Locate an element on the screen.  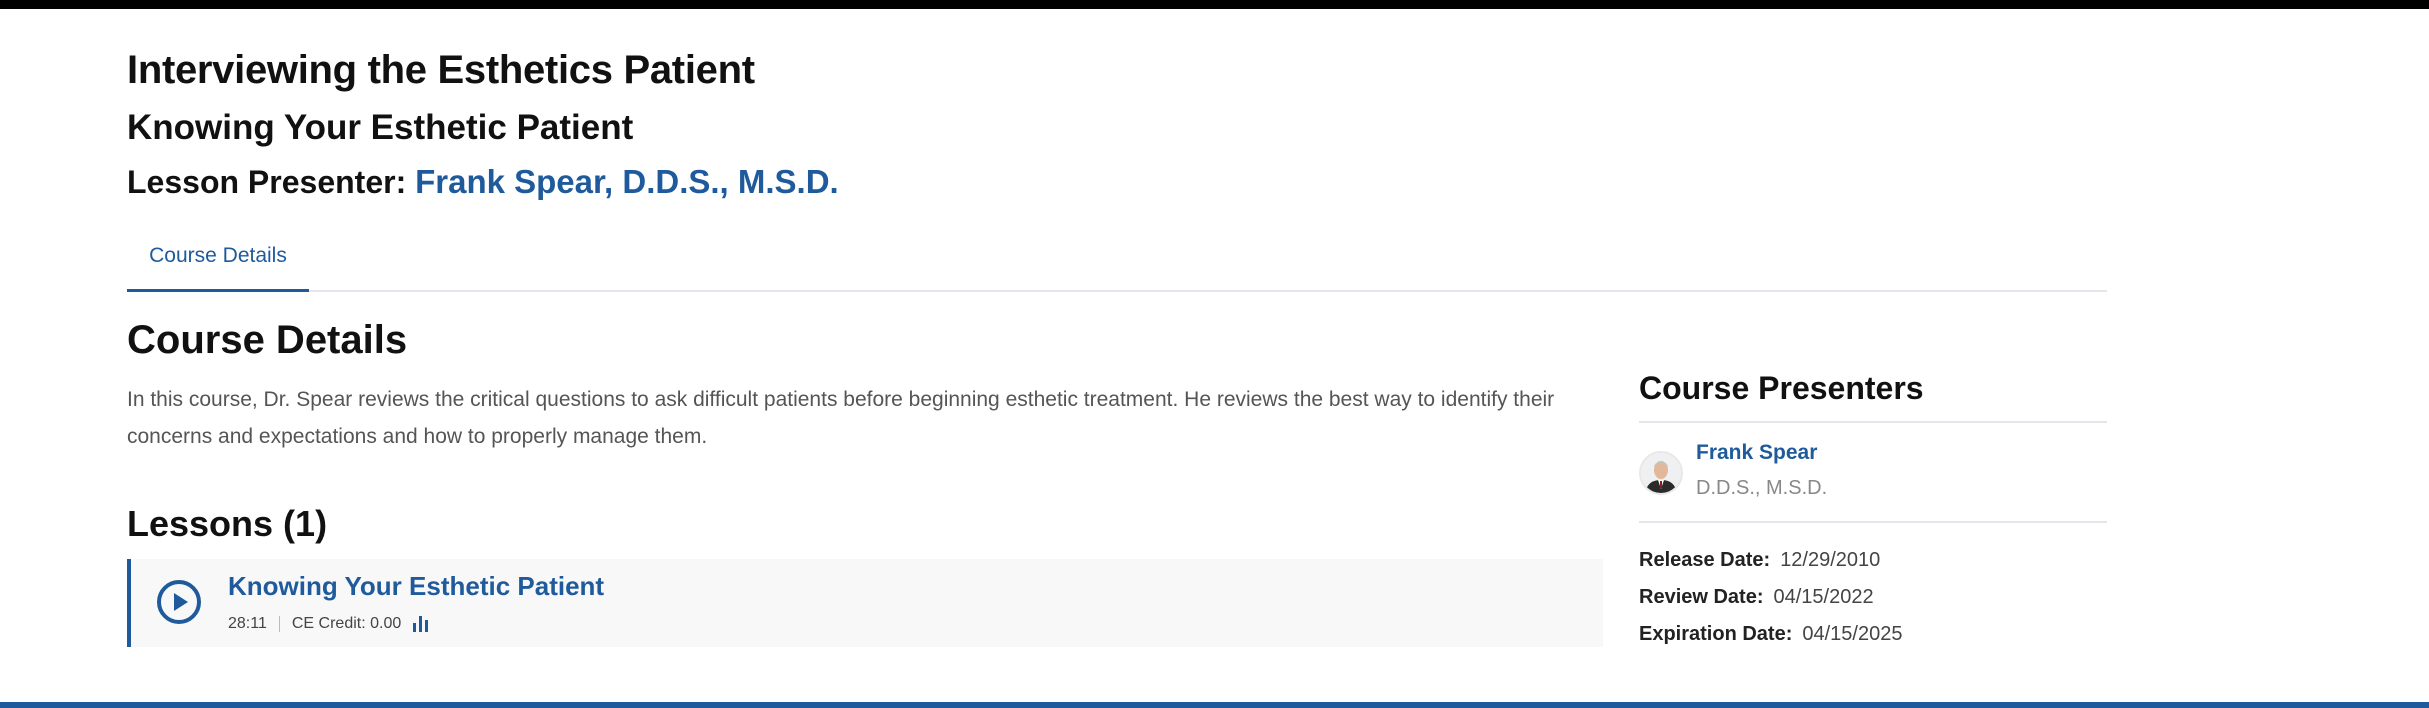
bar-chart-icon is located at coordinates (422, 624).